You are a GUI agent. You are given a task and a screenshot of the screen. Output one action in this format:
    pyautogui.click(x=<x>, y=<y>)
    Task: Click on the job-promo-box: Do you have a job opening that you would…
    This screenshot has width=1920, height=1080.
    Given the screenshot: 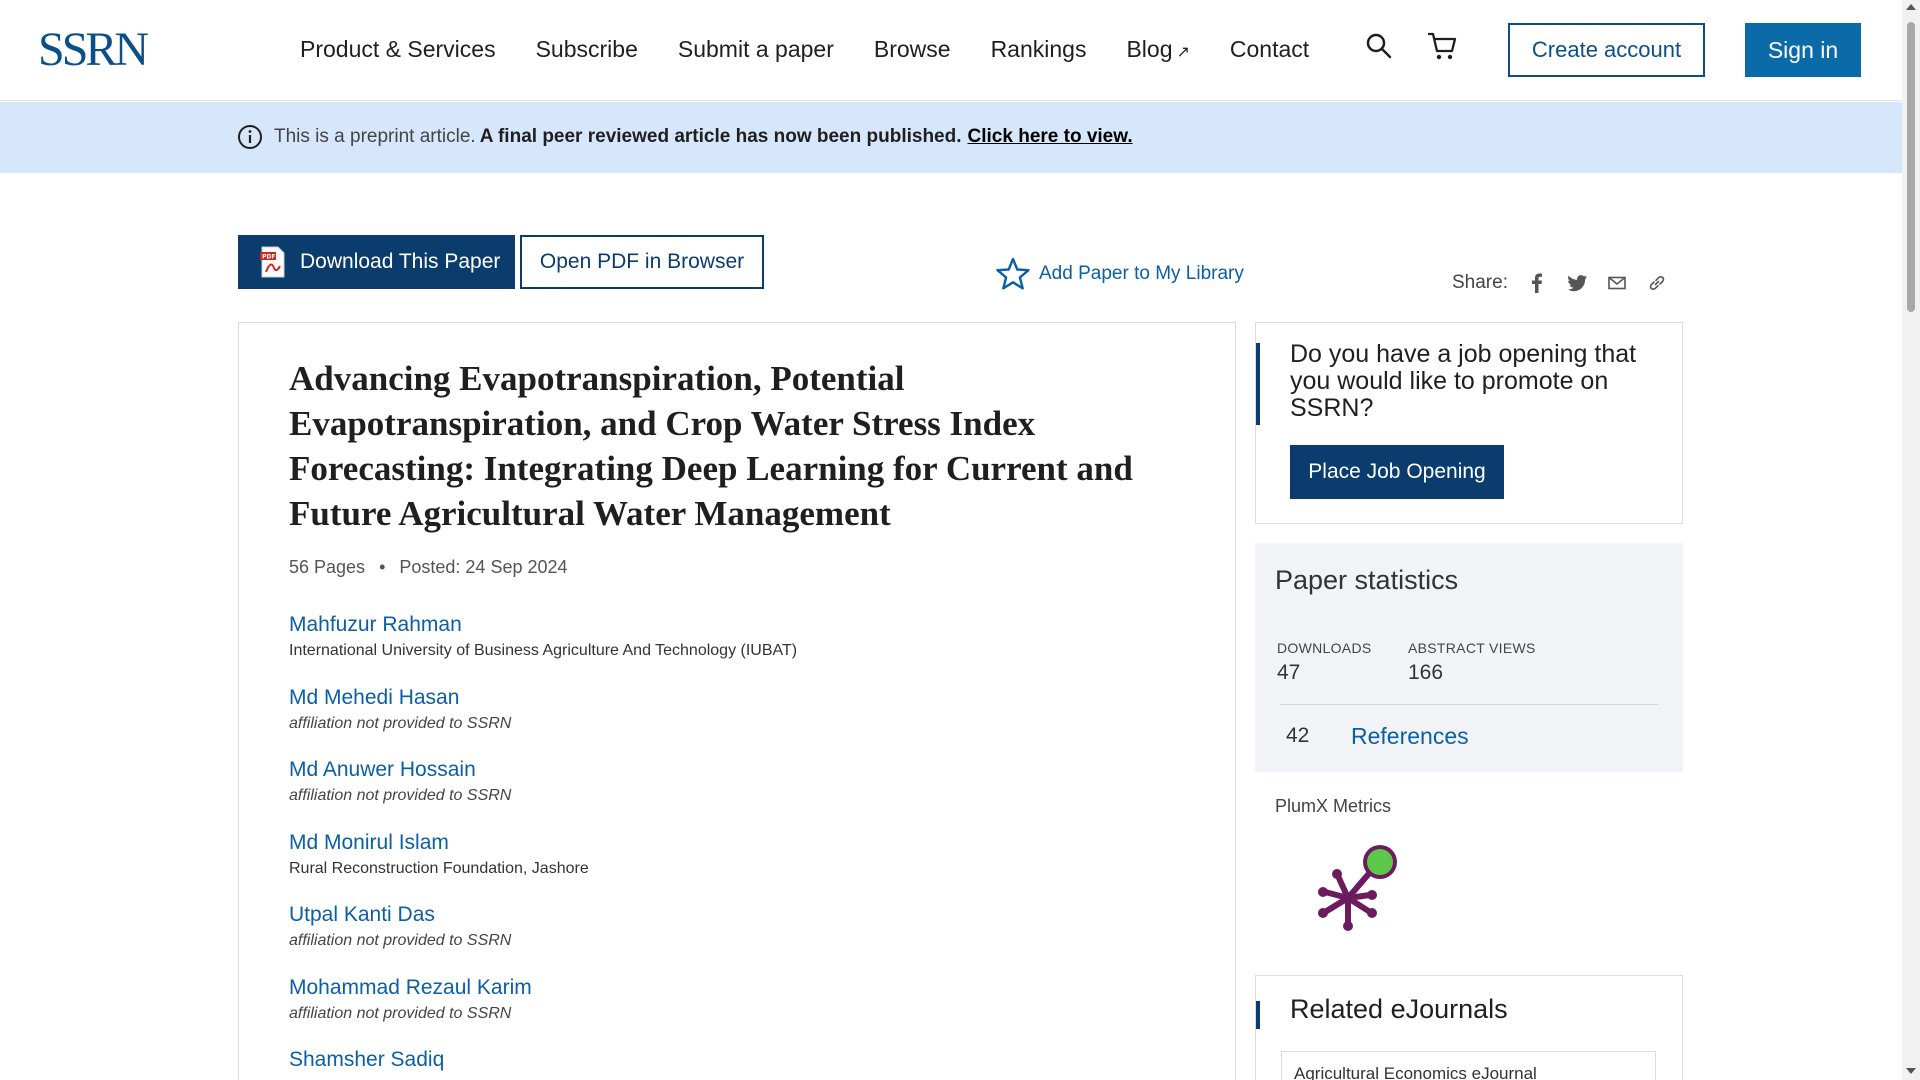 What is the action you would take?
    pyautogui.click(x=1469, y=423)
    